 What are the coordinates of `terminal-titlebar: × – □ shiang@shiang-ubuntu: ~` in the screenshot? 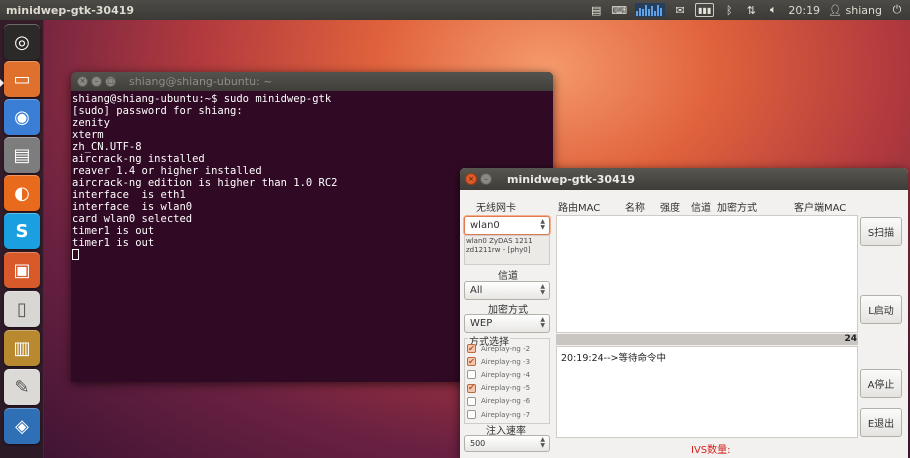 It's located at (312, 81).